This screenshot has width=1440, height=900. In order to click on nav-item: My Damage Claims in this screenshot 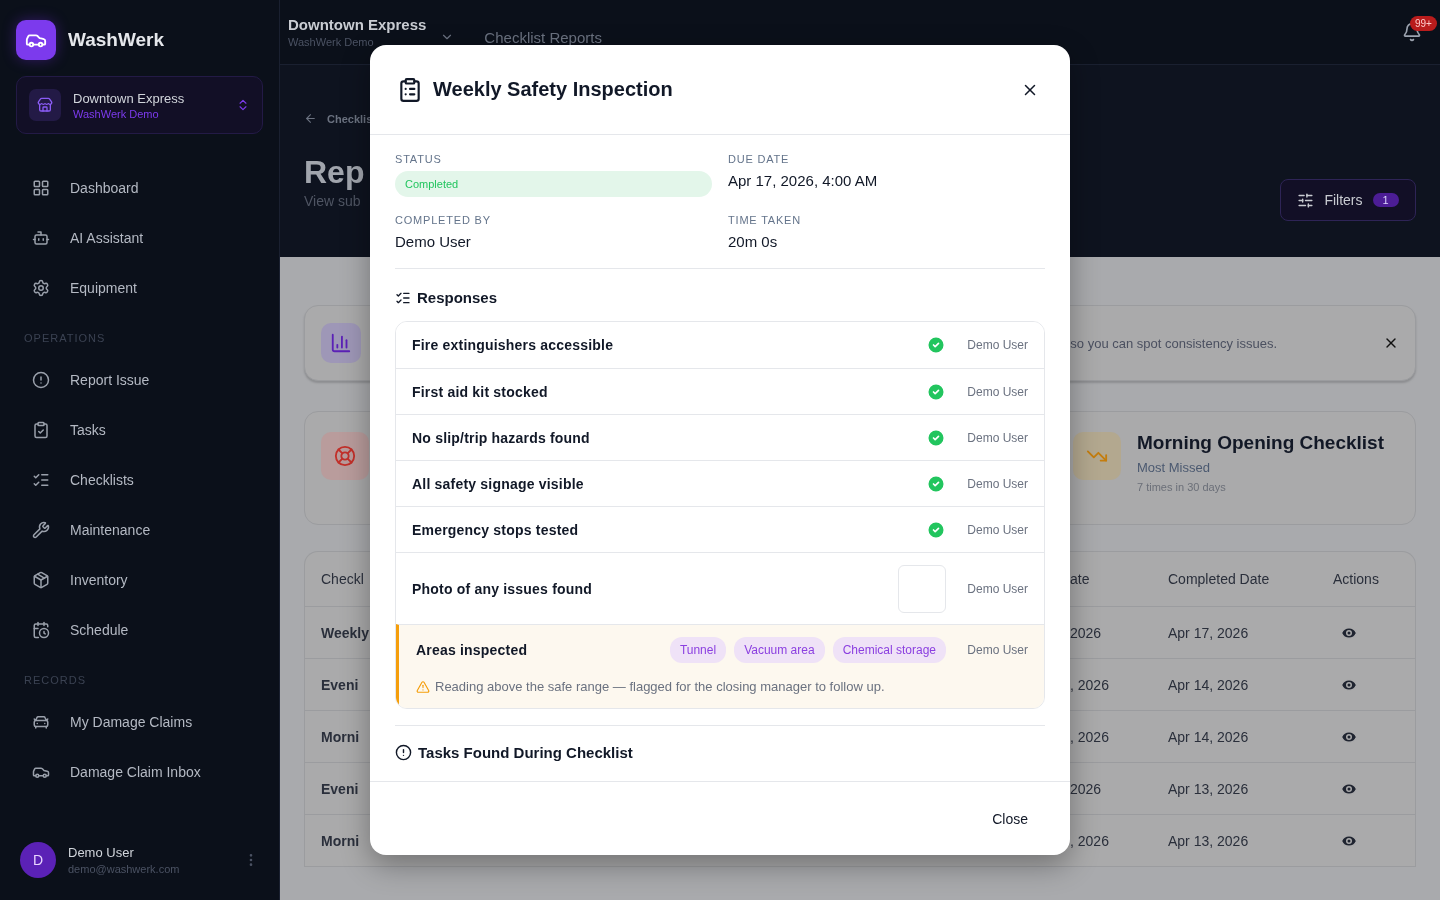, I will do `click(139, 722)`.